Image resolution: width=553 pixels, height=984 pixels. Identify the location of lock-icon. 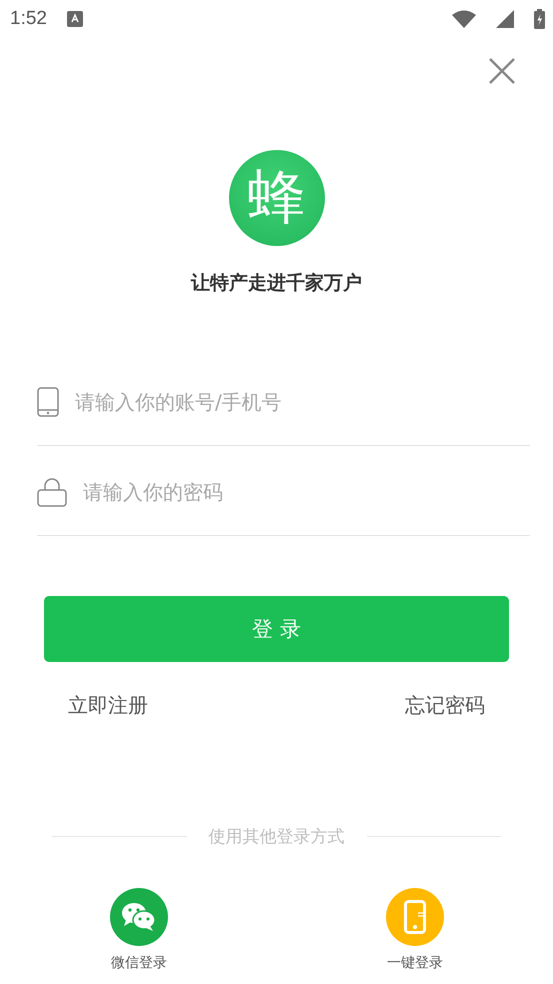
(52, 491).